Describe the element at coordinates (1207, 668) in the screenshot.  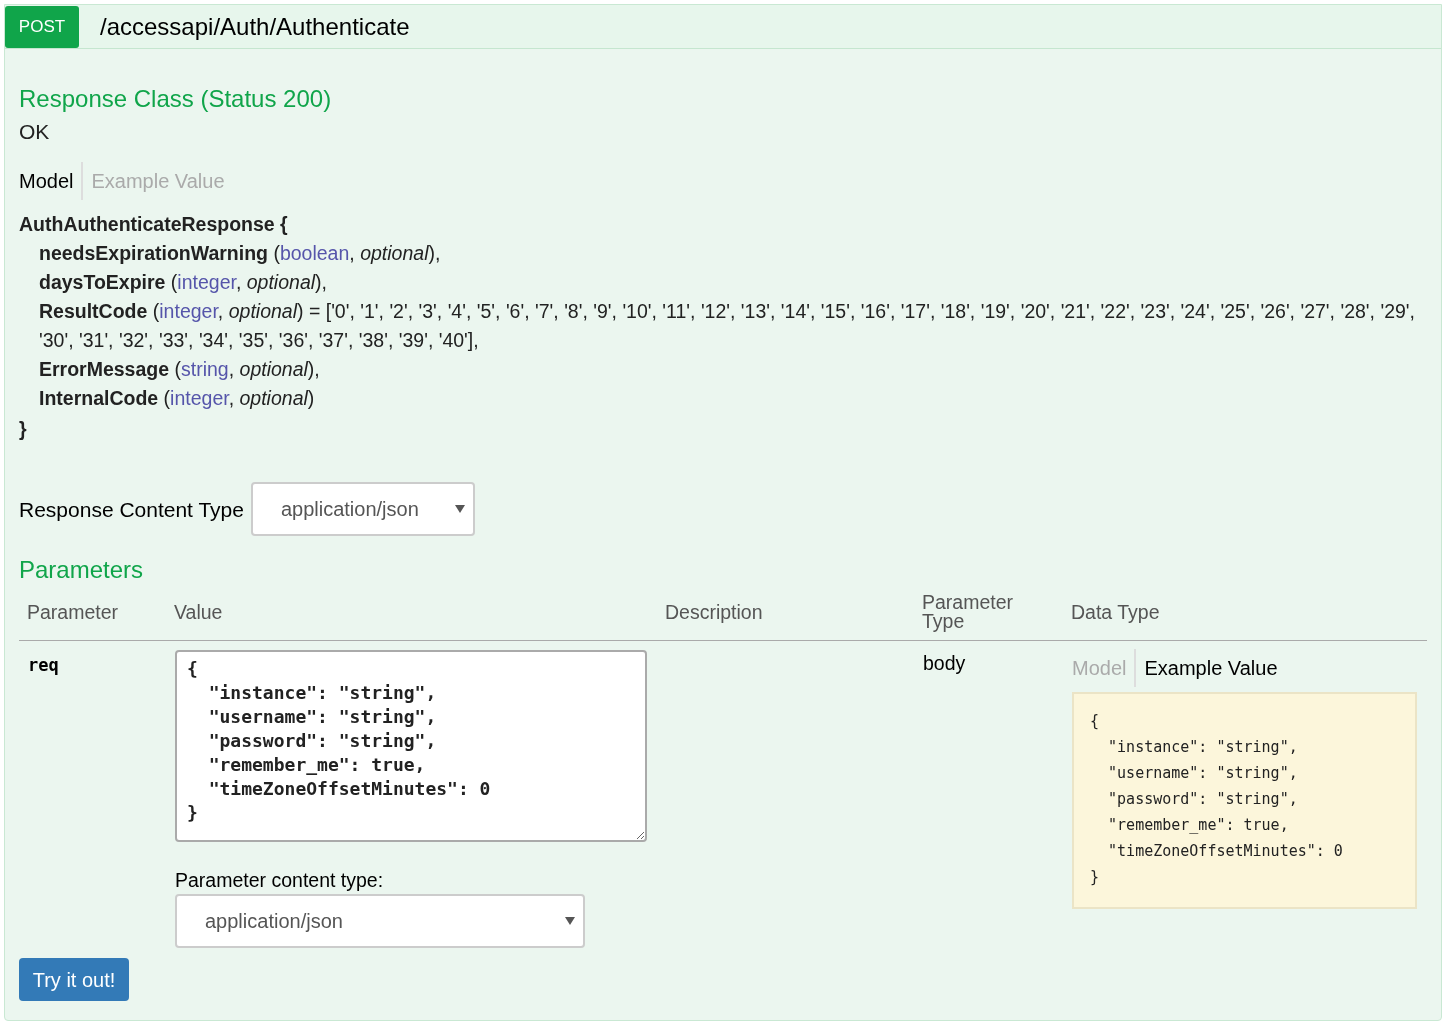
I see `view-tab: Example Value` at that location.